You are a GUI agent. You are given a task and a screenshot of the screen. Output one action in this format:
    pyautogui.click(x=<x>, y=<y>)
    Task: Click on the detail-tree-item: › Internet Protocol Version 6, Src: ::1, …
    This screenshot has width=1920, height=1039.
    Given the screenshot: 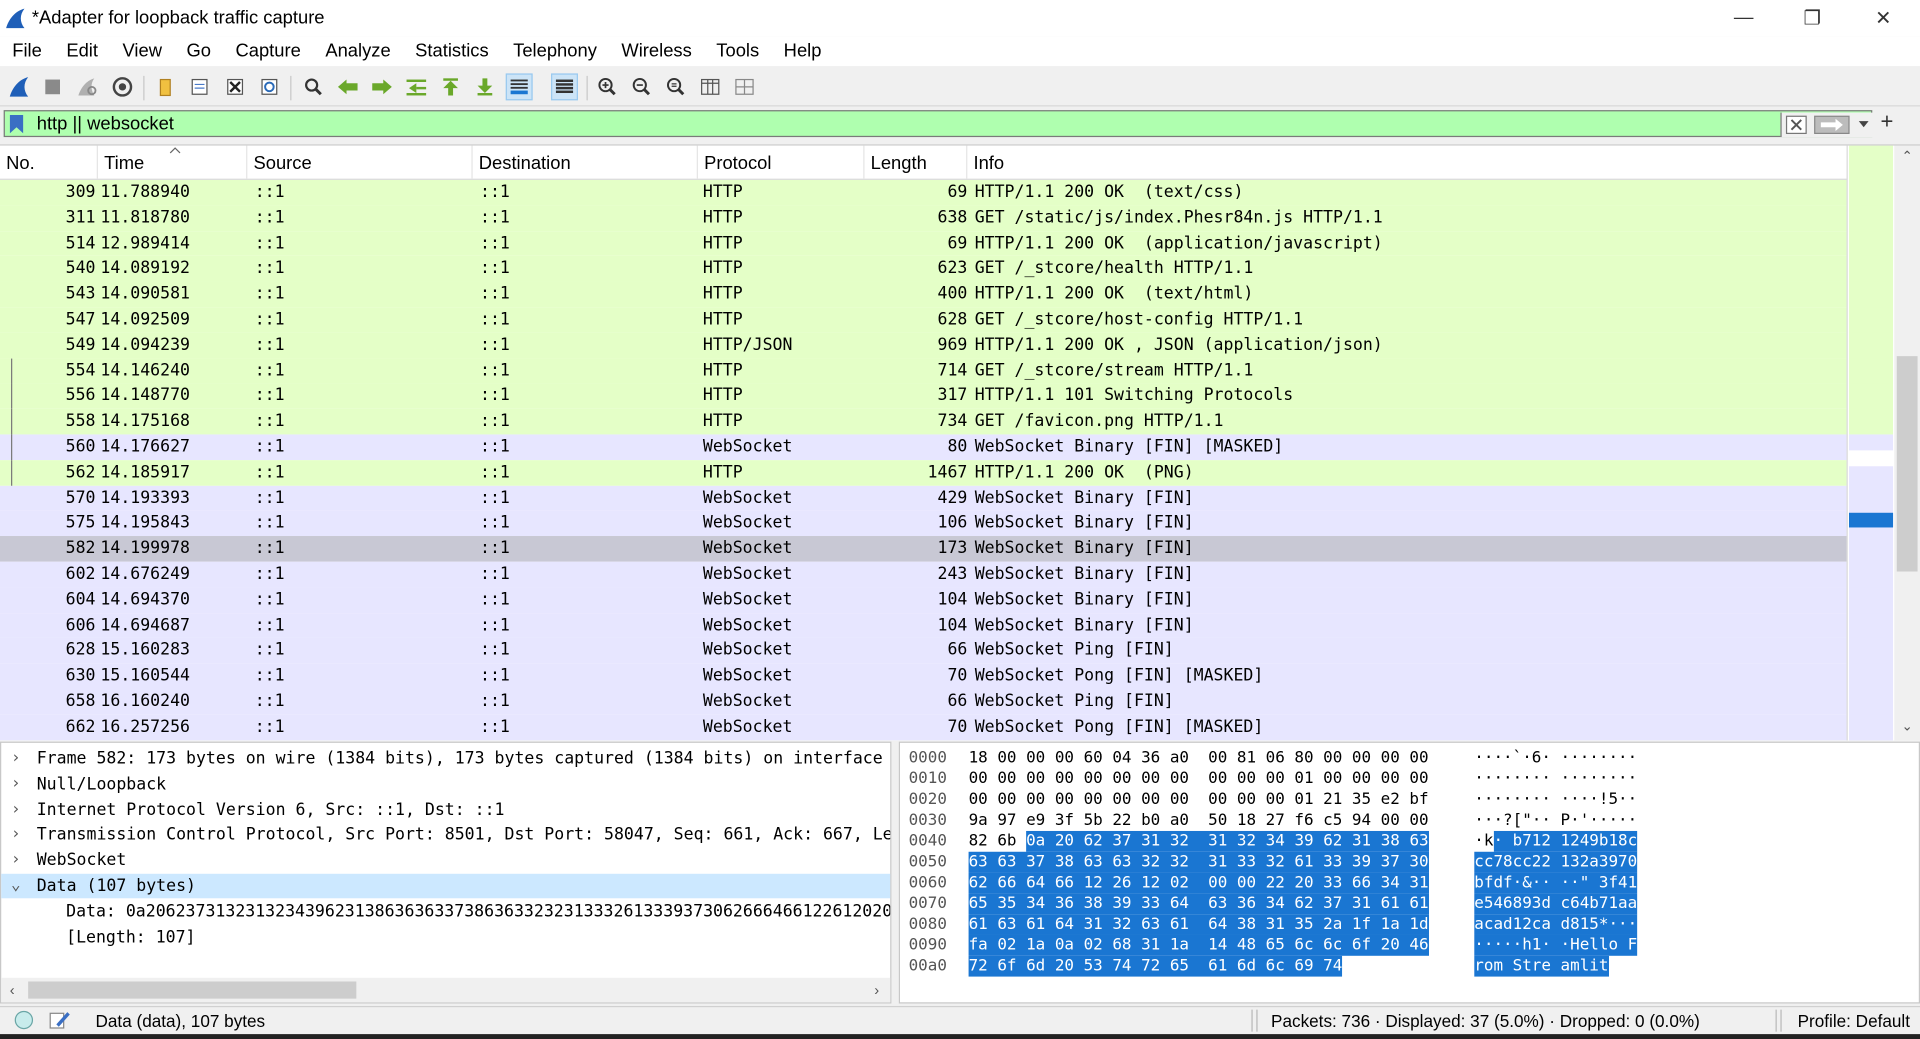 What is the action you would take?
    pyautogui.click(x=445, y=809)
    